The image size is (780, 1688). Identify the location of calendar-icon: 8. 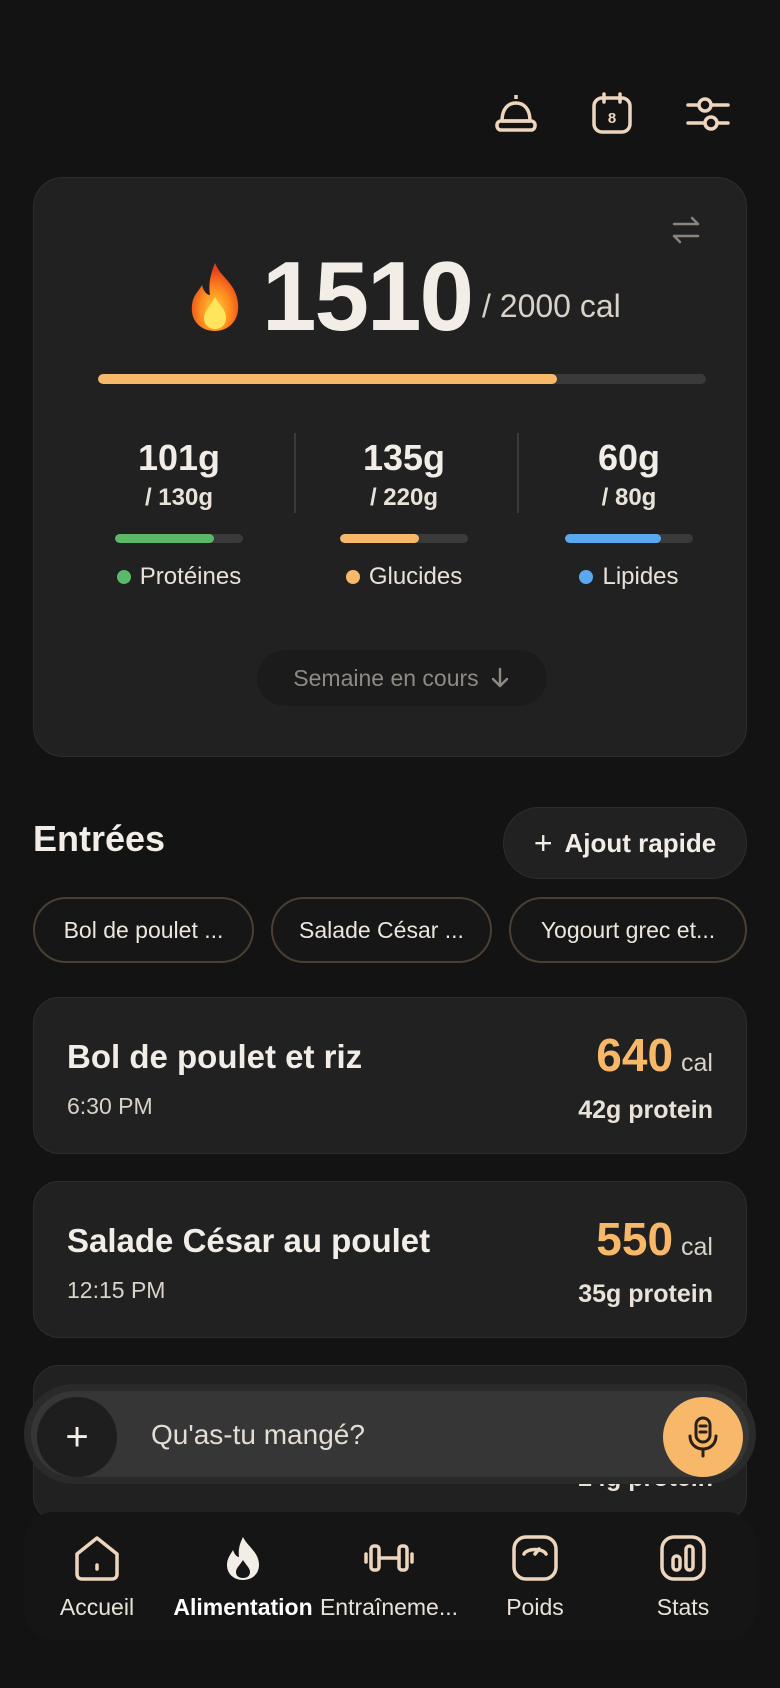
(612, 113).